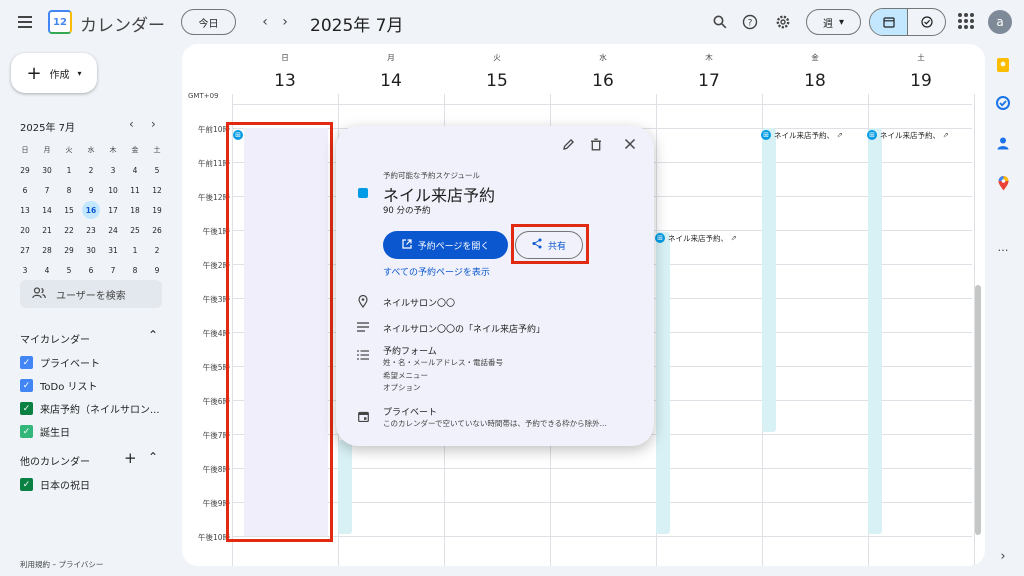 This screenshot has width=1024, height=576. What do you see at coordinates (1003, 65) in the screenshot?
I see `keep-notes-icon` at bounding box center [1003, 65].